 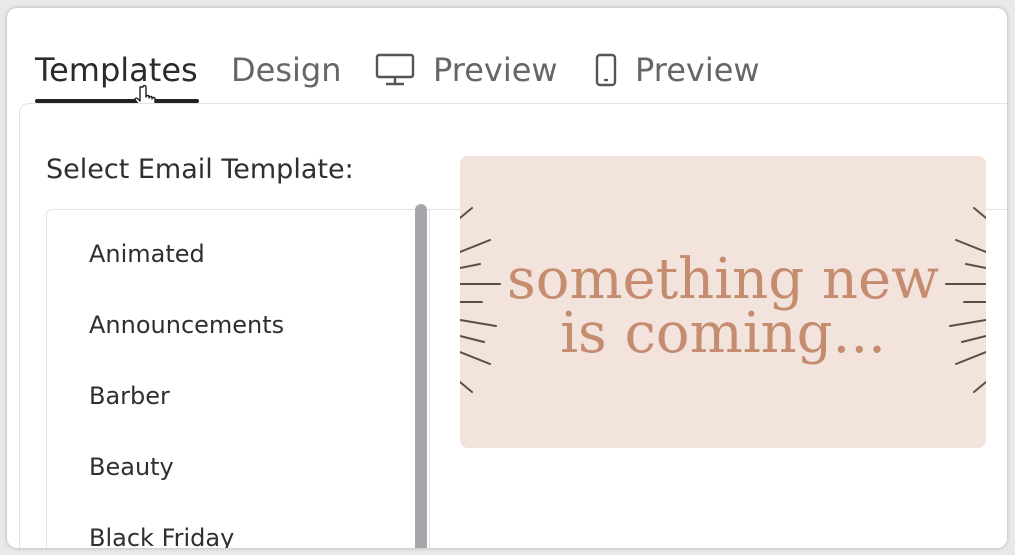 I want to click on banner-headline-line1: something new, so click(x=723, y=279).